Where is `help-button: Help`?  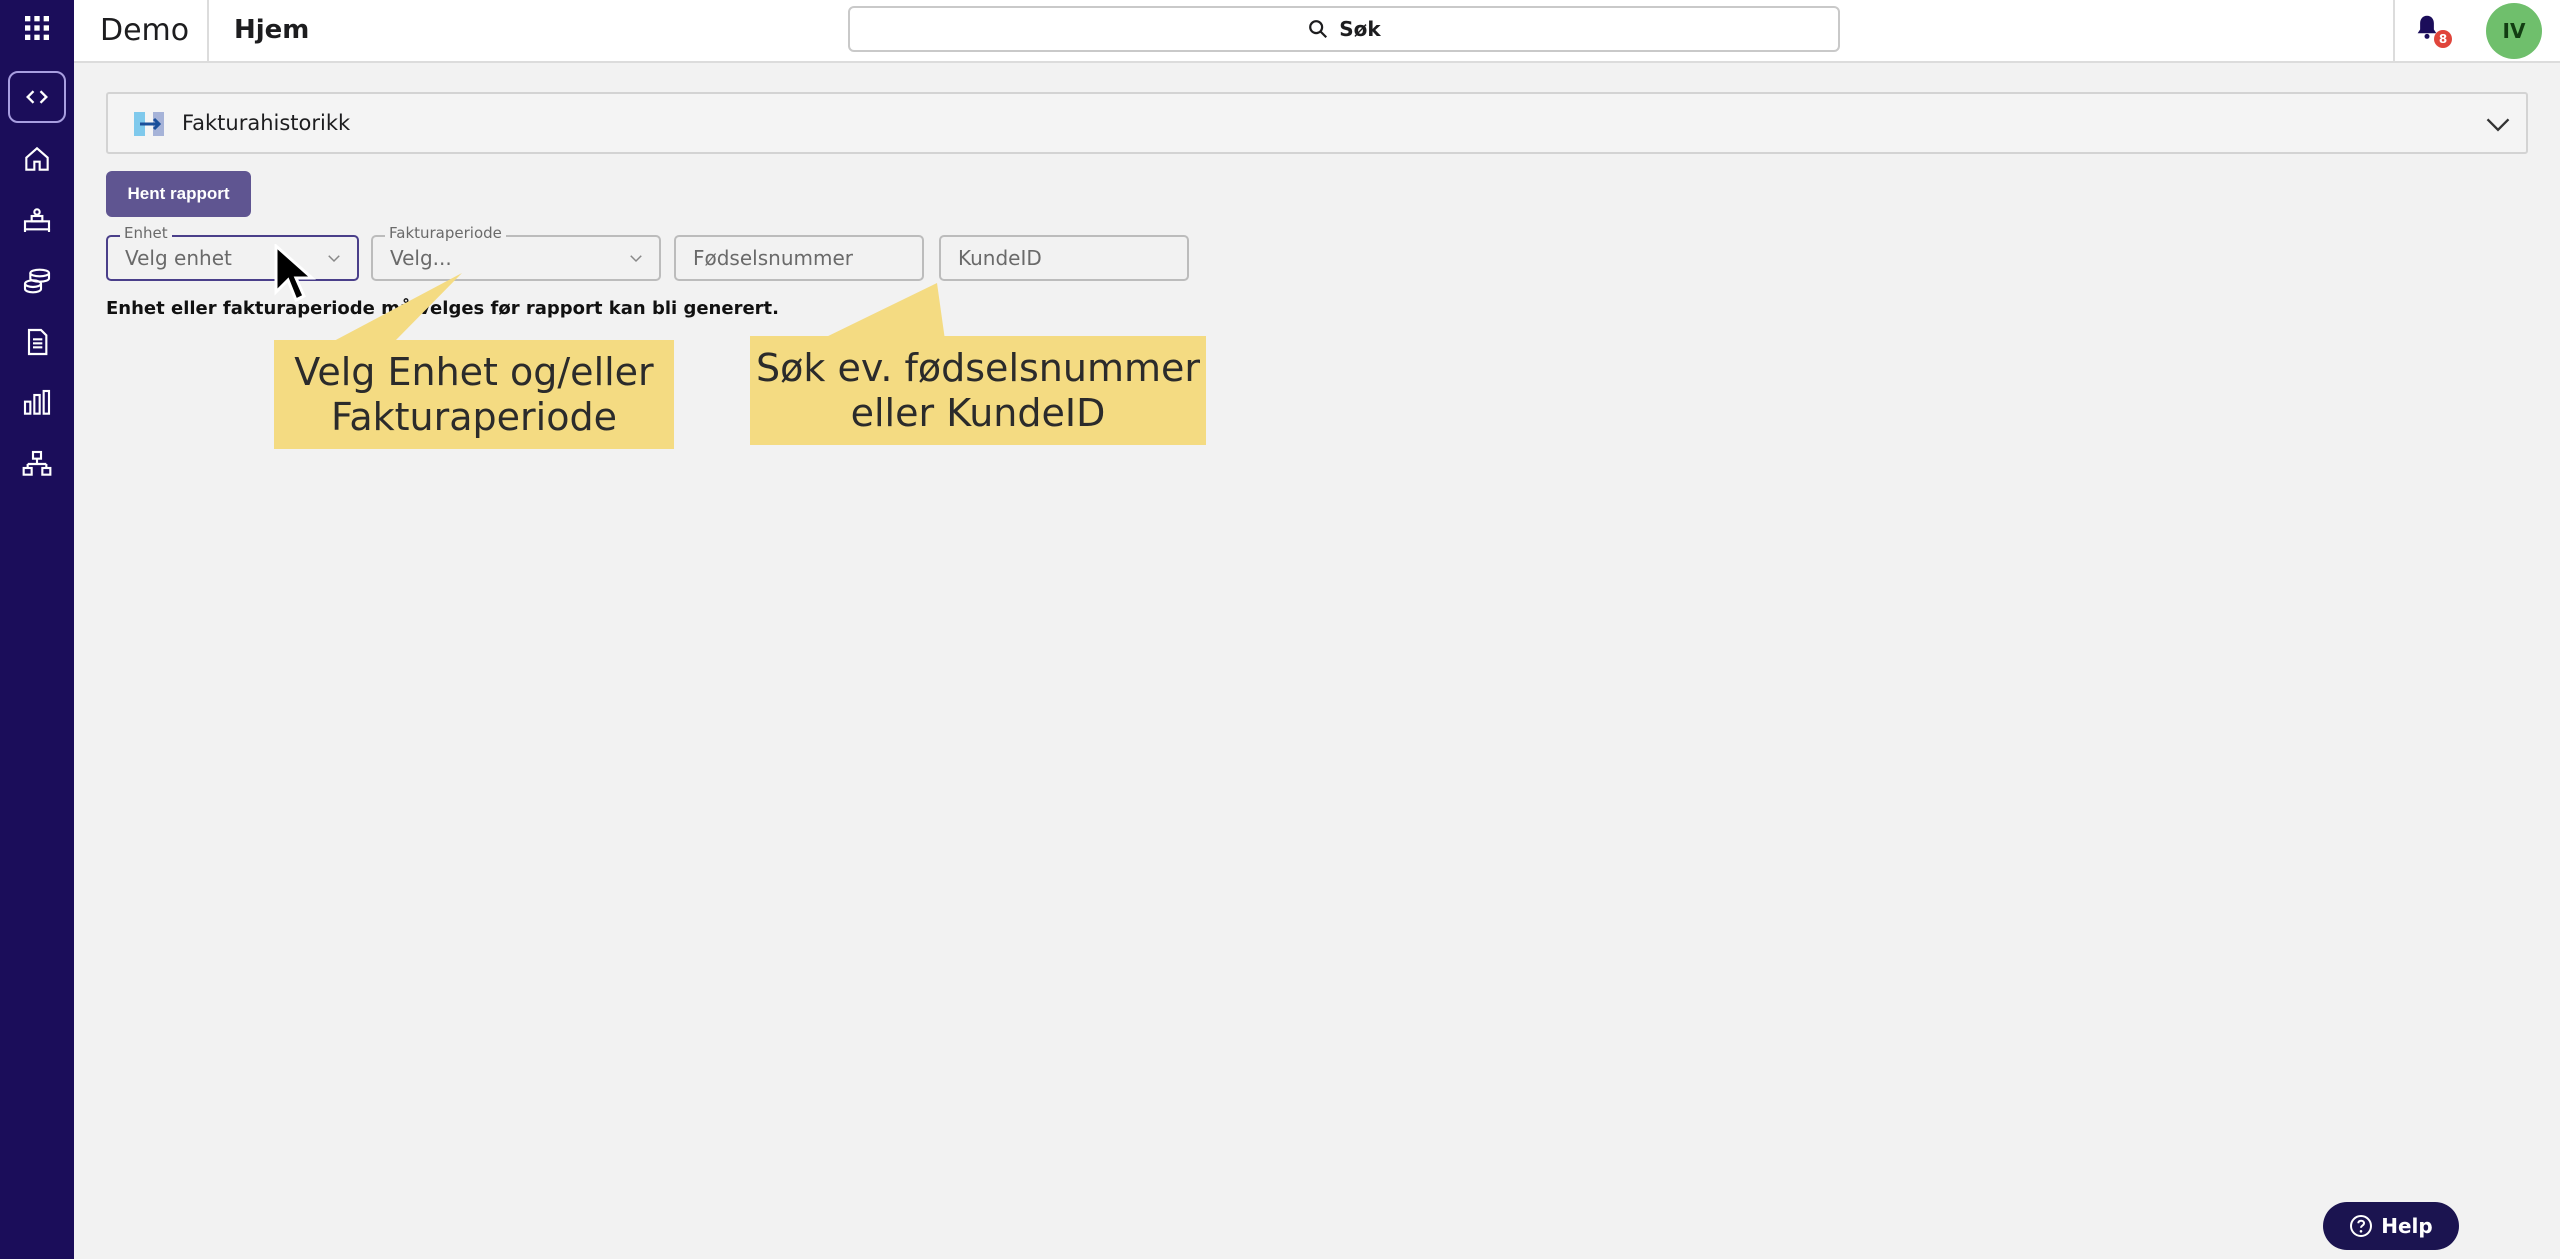 help-button: Help is located at coordinates (2391, 1226).